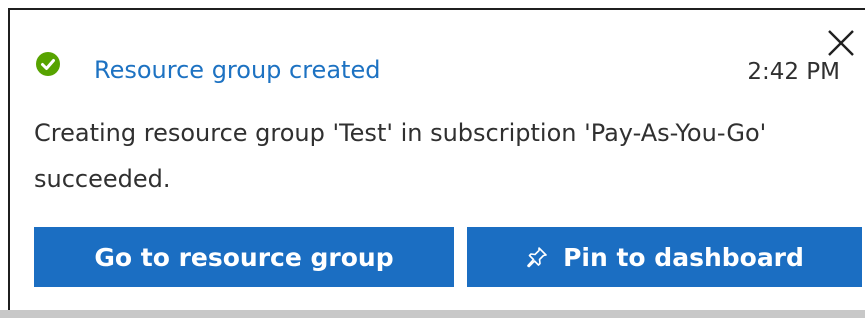 The image size is (865, 318). Describe the element at coordinates (48, 64) in the screenshot. I see `success-check-icon` at that location.